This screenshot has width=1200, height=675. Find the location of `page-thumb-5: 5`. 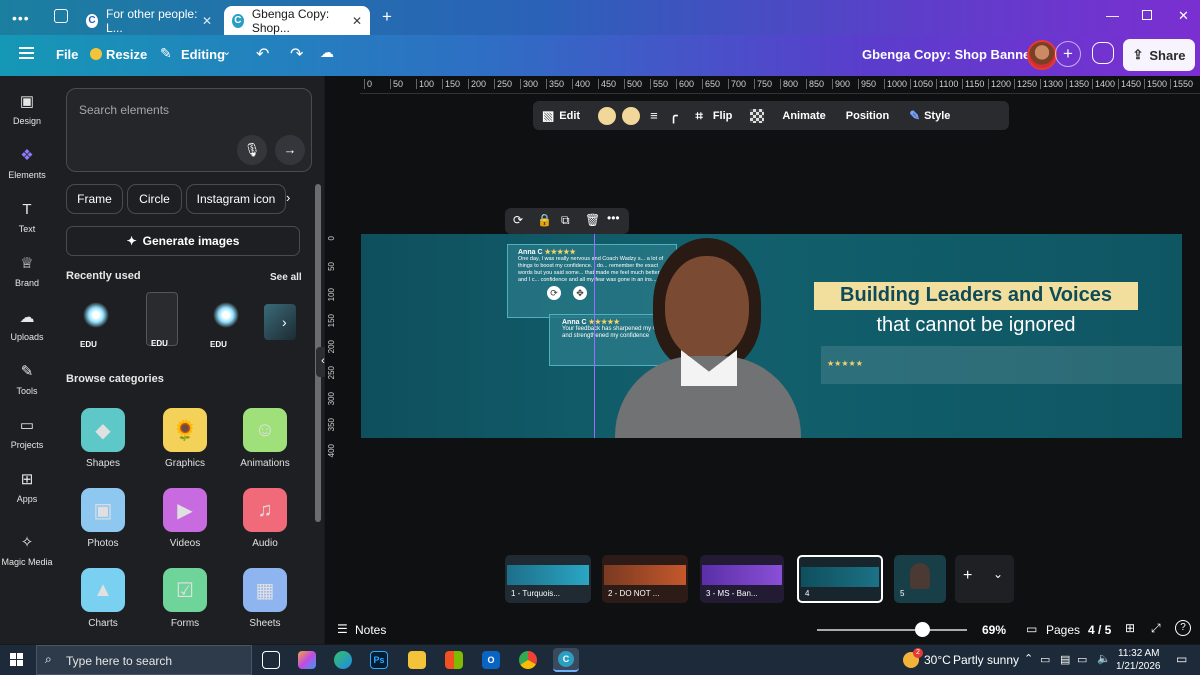

page-thumb-5: 5 is located at coordinates (920, 579).